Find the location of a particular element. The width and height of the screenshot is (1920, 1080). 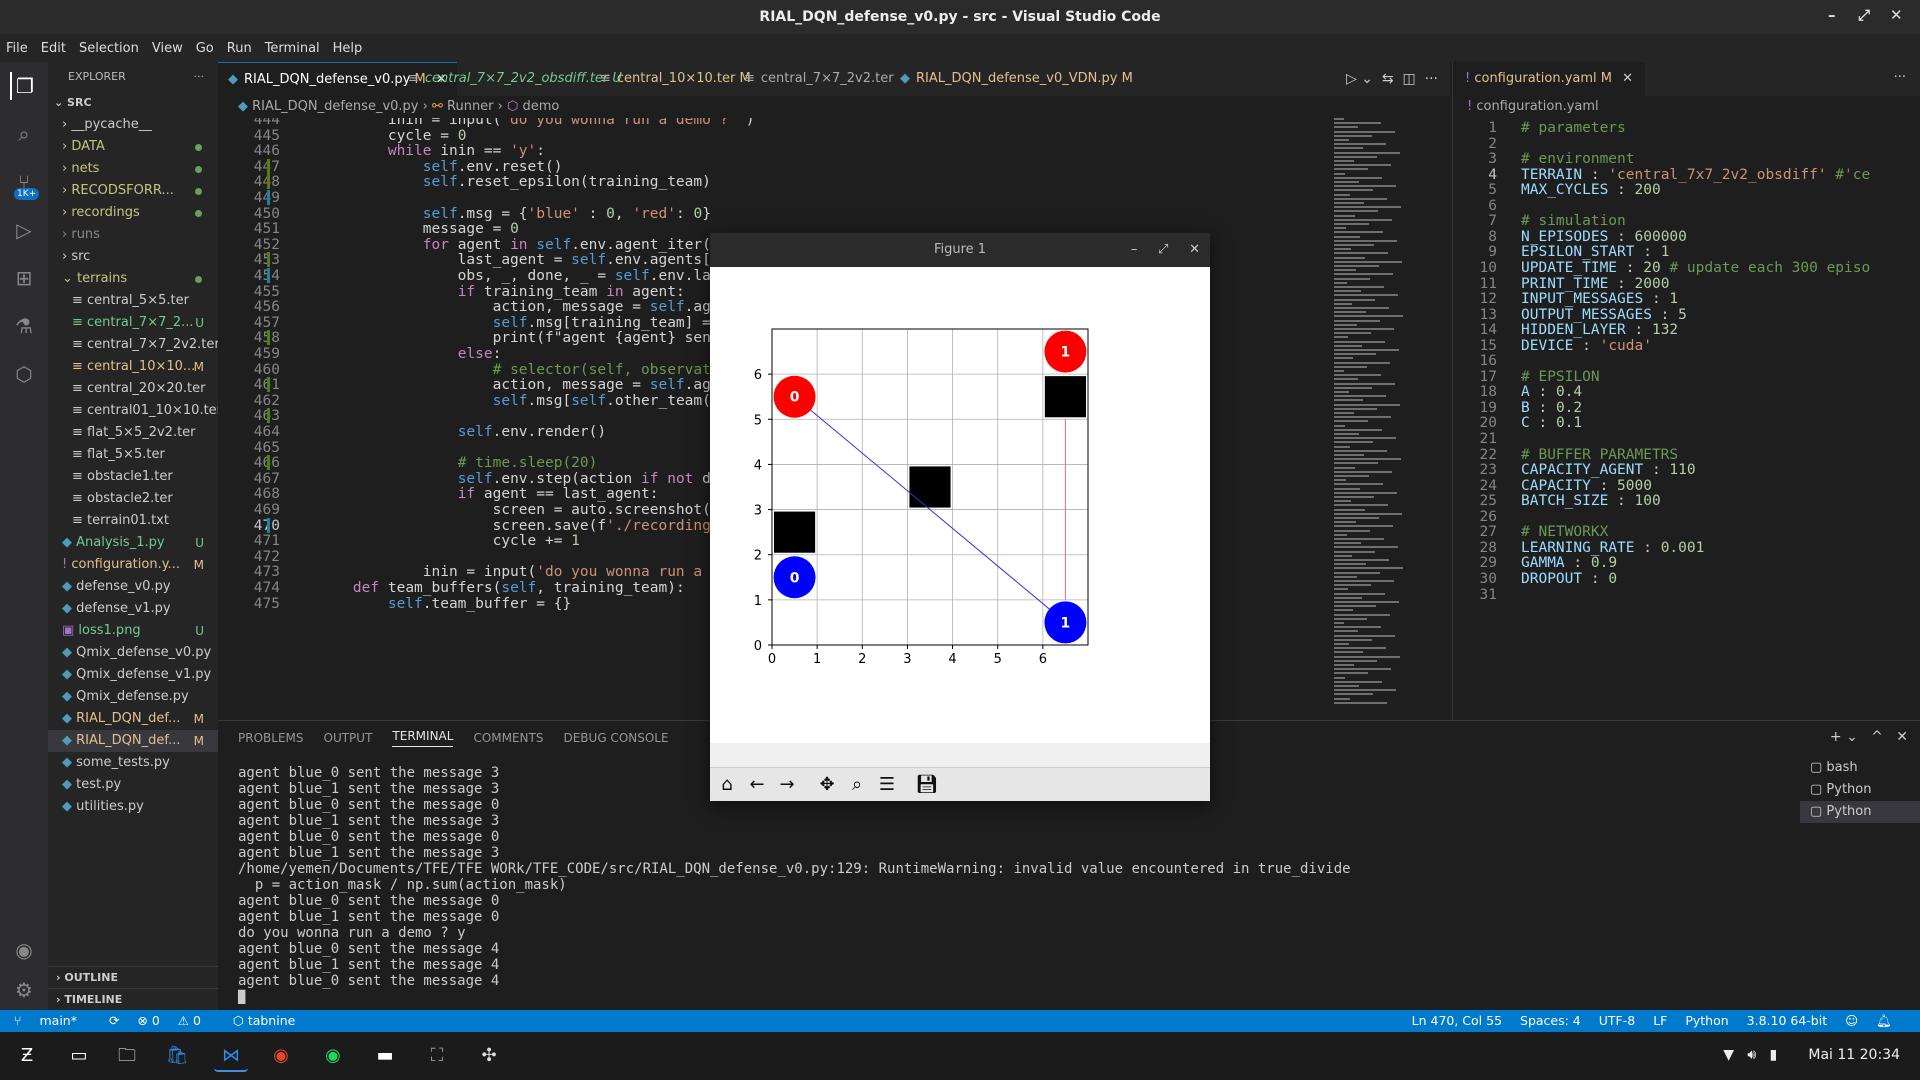

problems-status: ⊗ 0 ⚠ 0 is located at coordinates (176, 1020).